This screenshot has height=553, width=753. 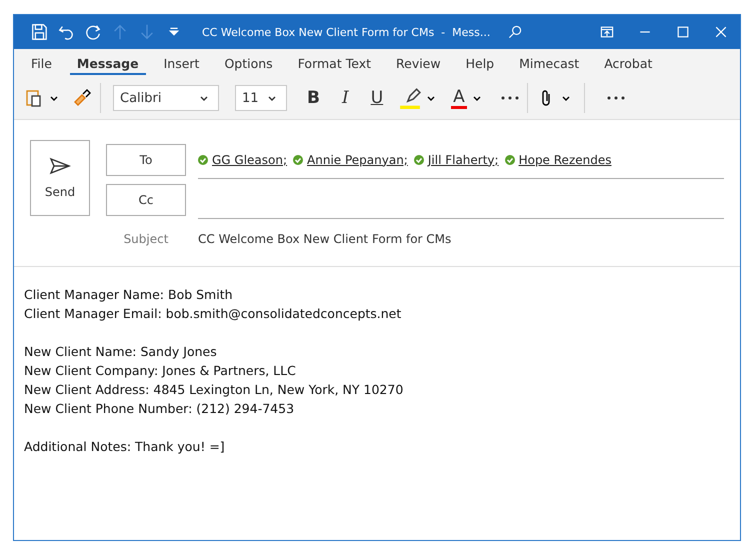 What do you see at coordinates (313, 98) in the screenshot?
I see `bold-button: B` at bounding box center [313, 98].